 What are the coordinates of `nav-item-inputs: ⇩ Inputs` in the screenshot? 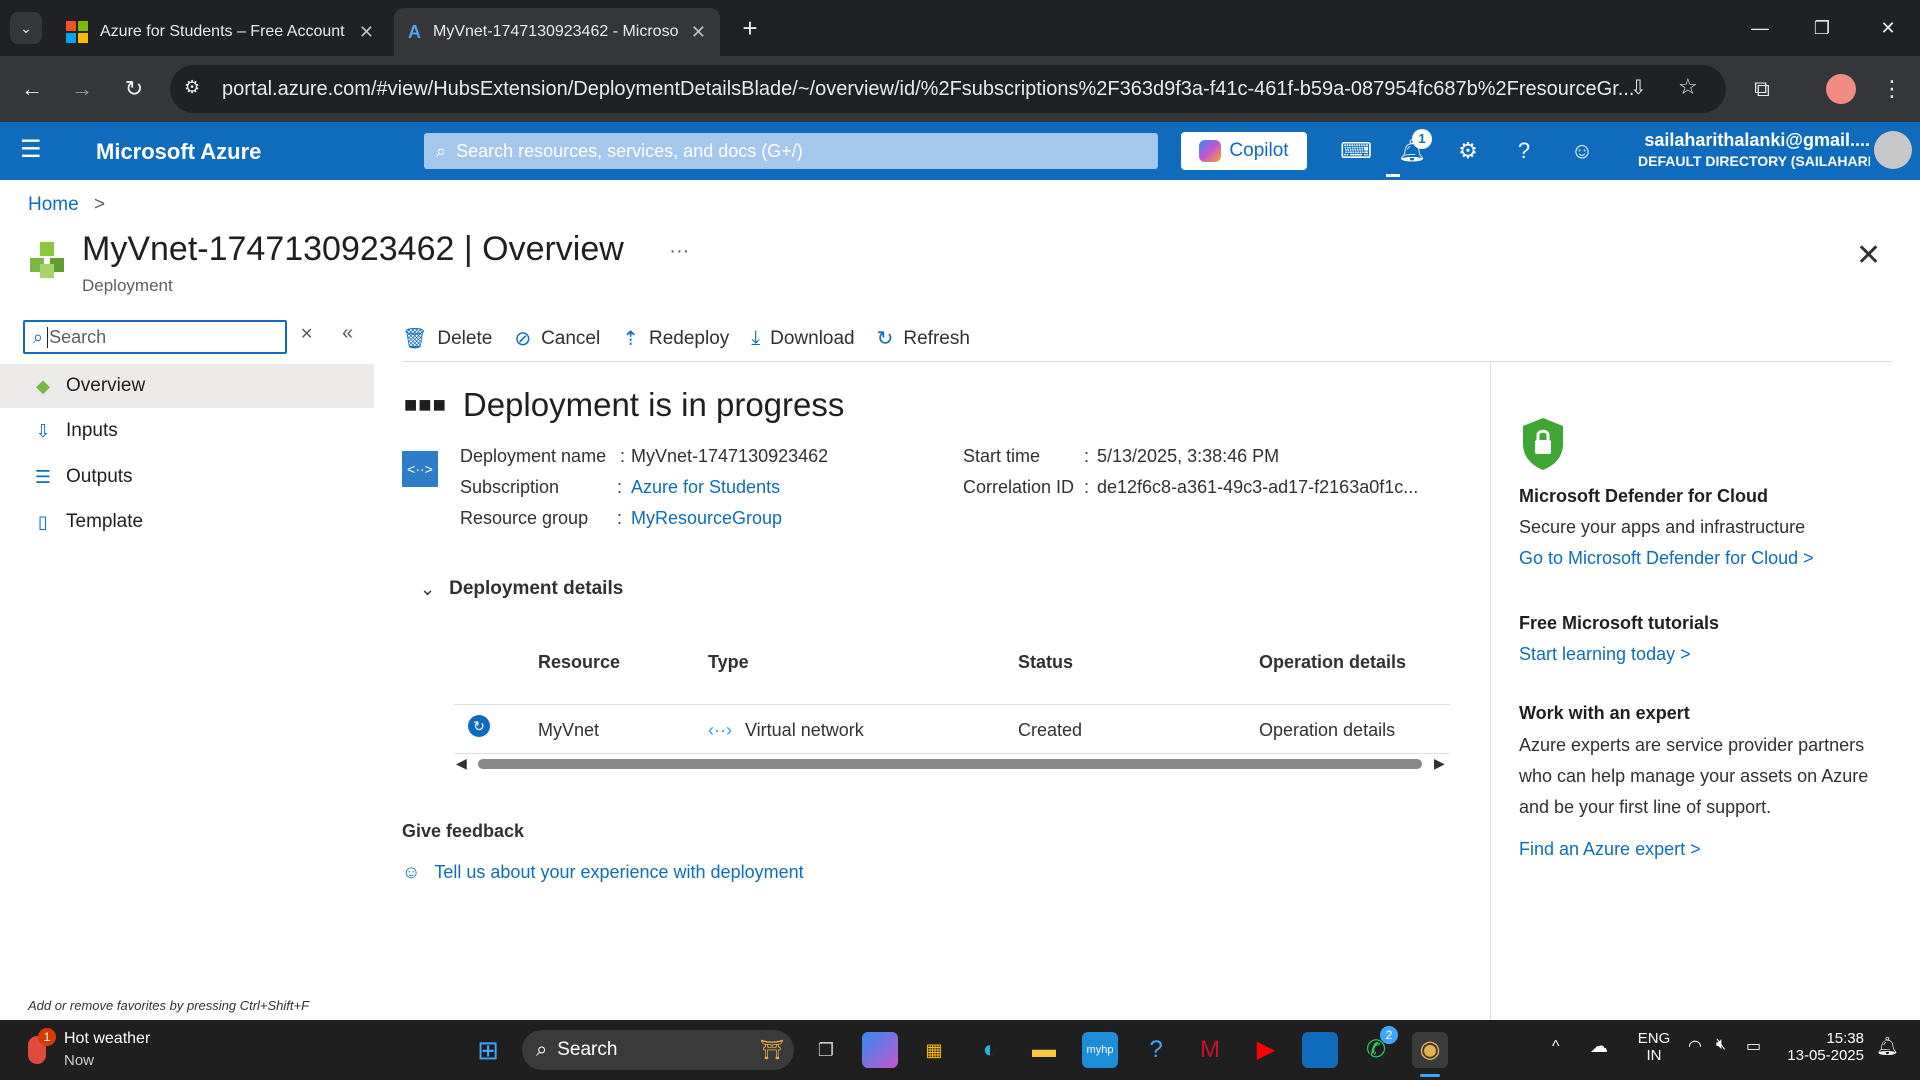 It's located at (187, 431).